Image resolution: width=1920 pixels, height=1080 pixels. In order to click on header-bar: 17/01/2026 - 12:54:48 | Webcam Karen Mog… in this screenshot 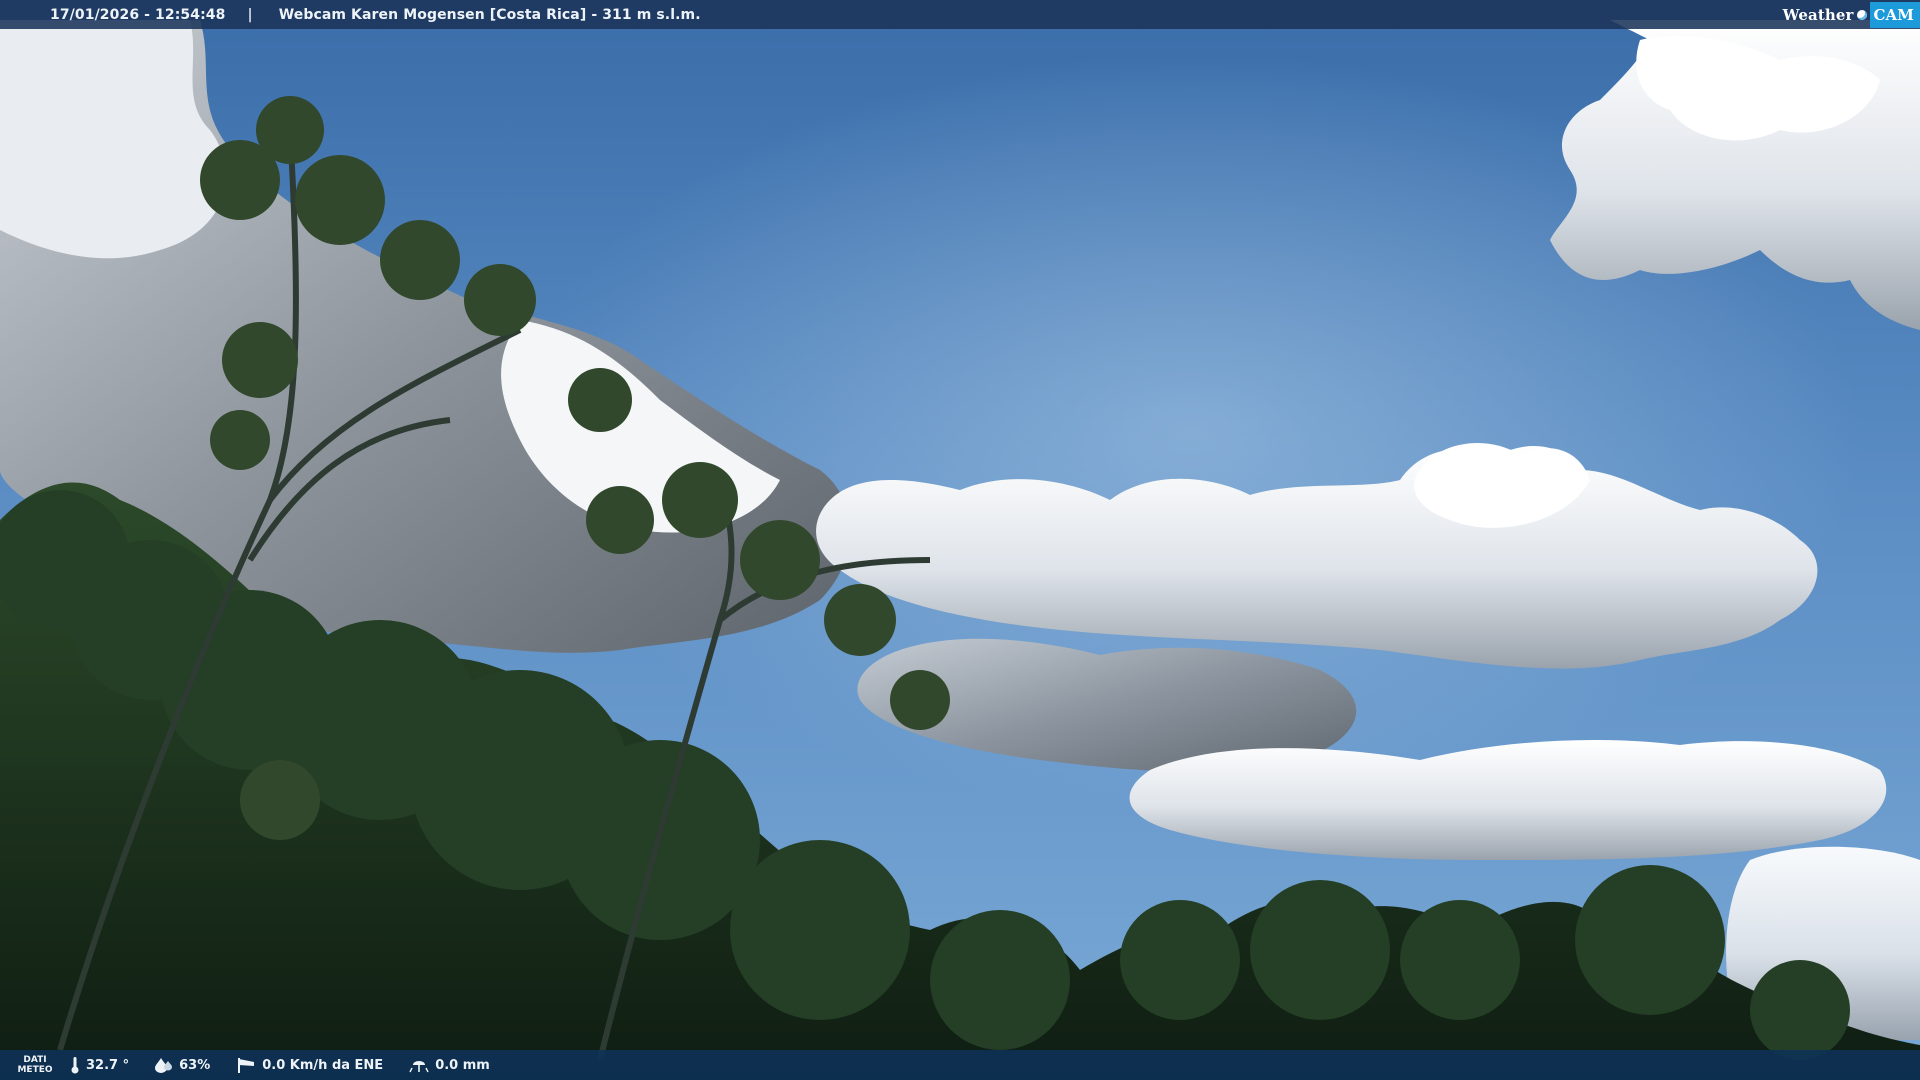, I will do `click(960, 14)`.